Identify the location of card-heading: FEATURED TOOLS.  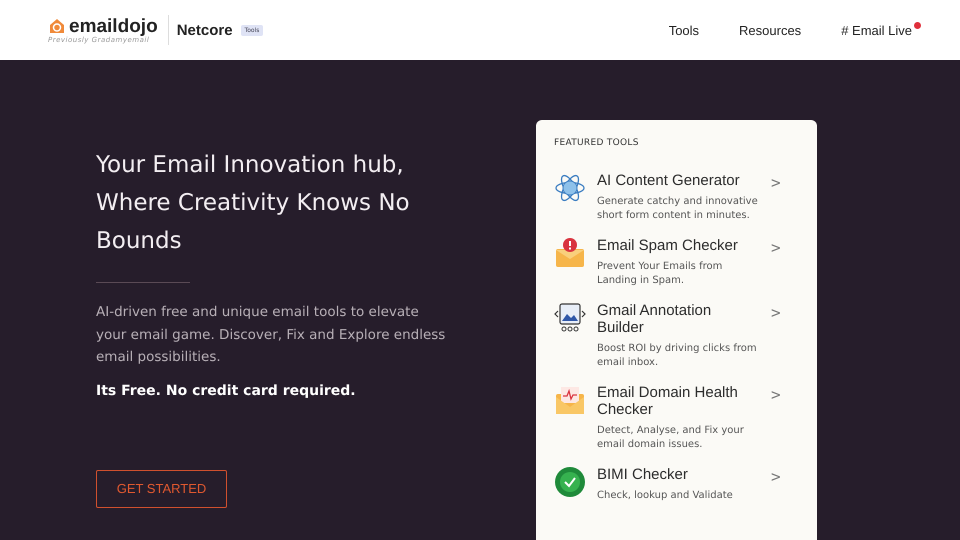
(597, 143).